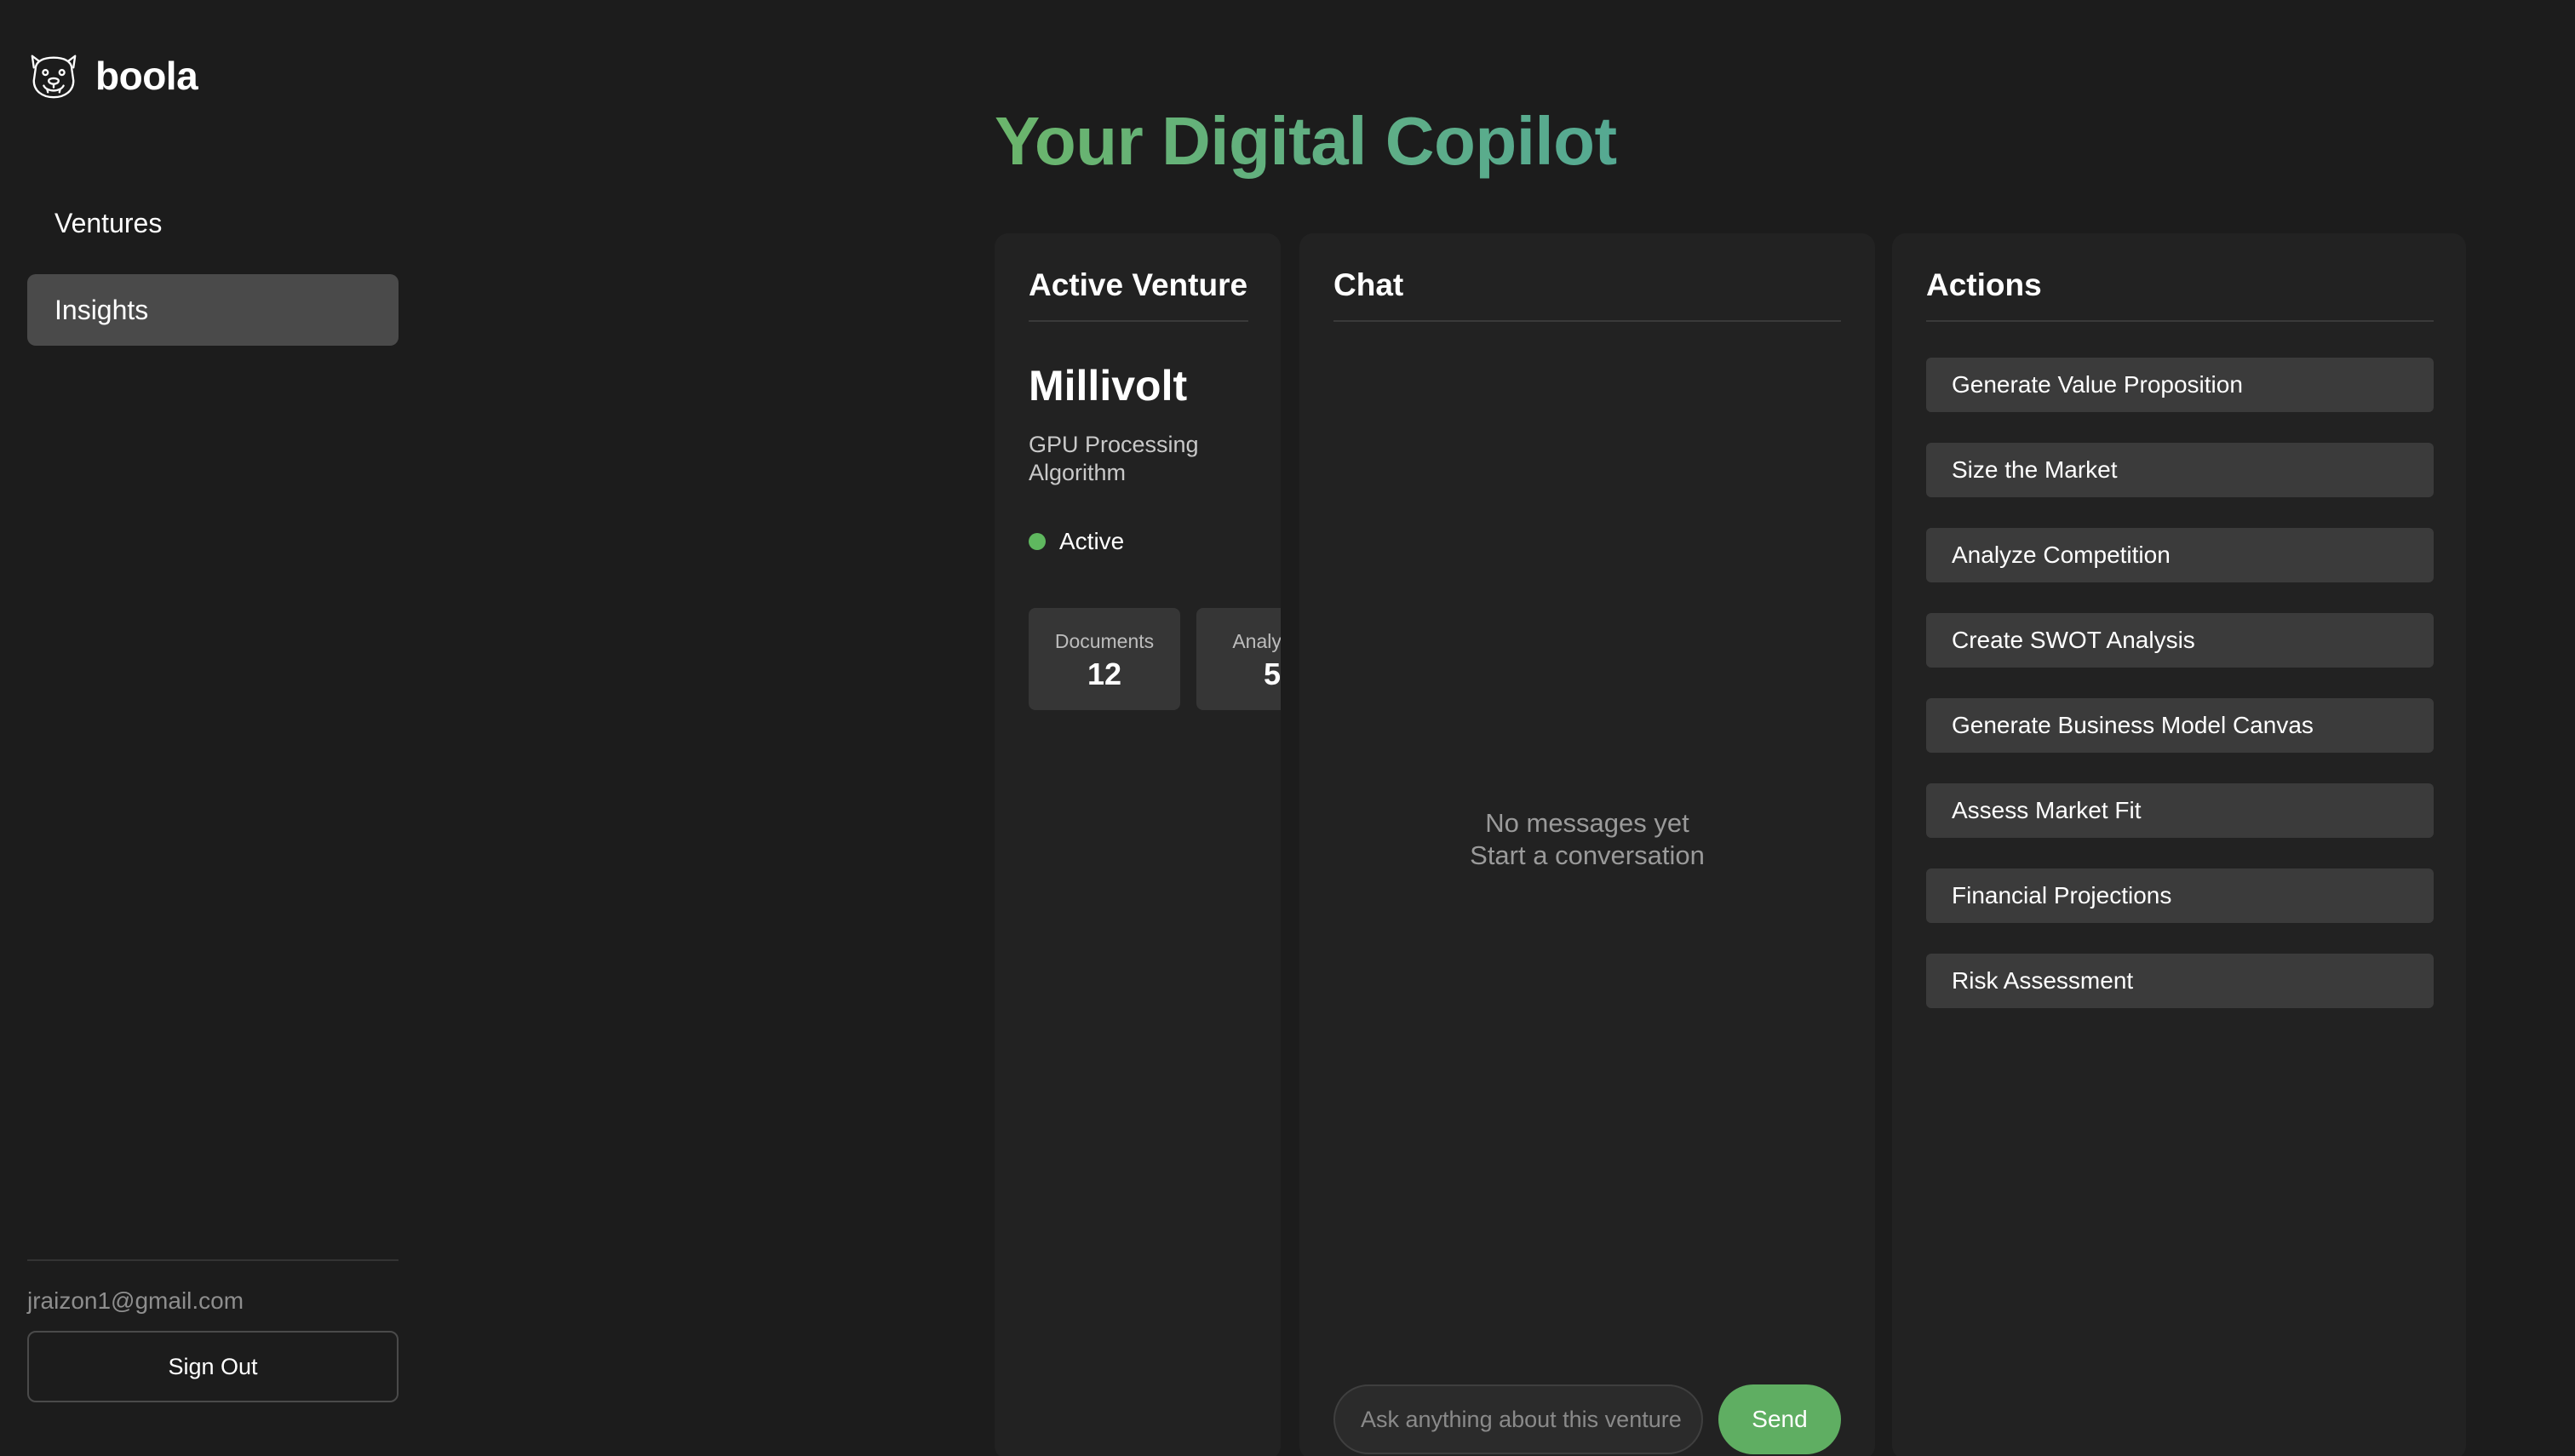 The image size is (2575, 1456). I want to click on stat-card-analyses: Analyses 5, so click(1238, 659).